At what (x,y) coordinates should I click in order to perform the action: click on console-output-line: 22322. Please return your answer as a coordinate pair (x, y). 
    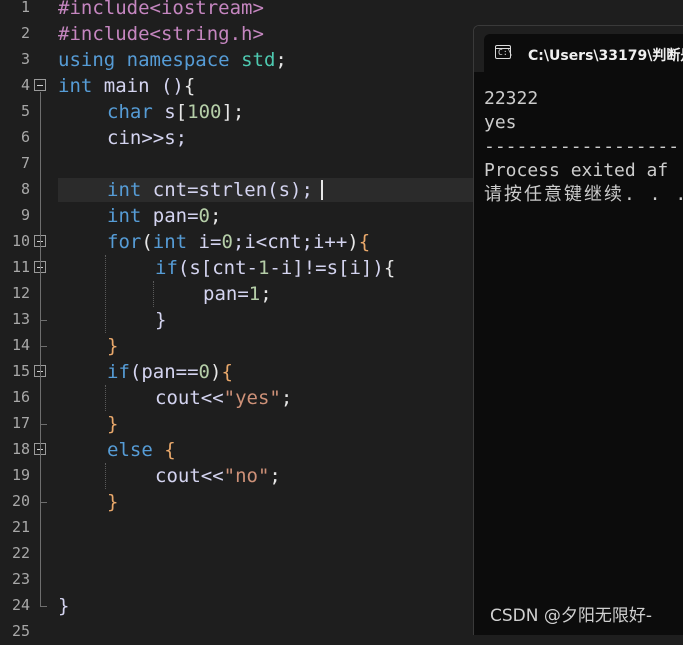
    Looking at the image, I should click on (511, 98).